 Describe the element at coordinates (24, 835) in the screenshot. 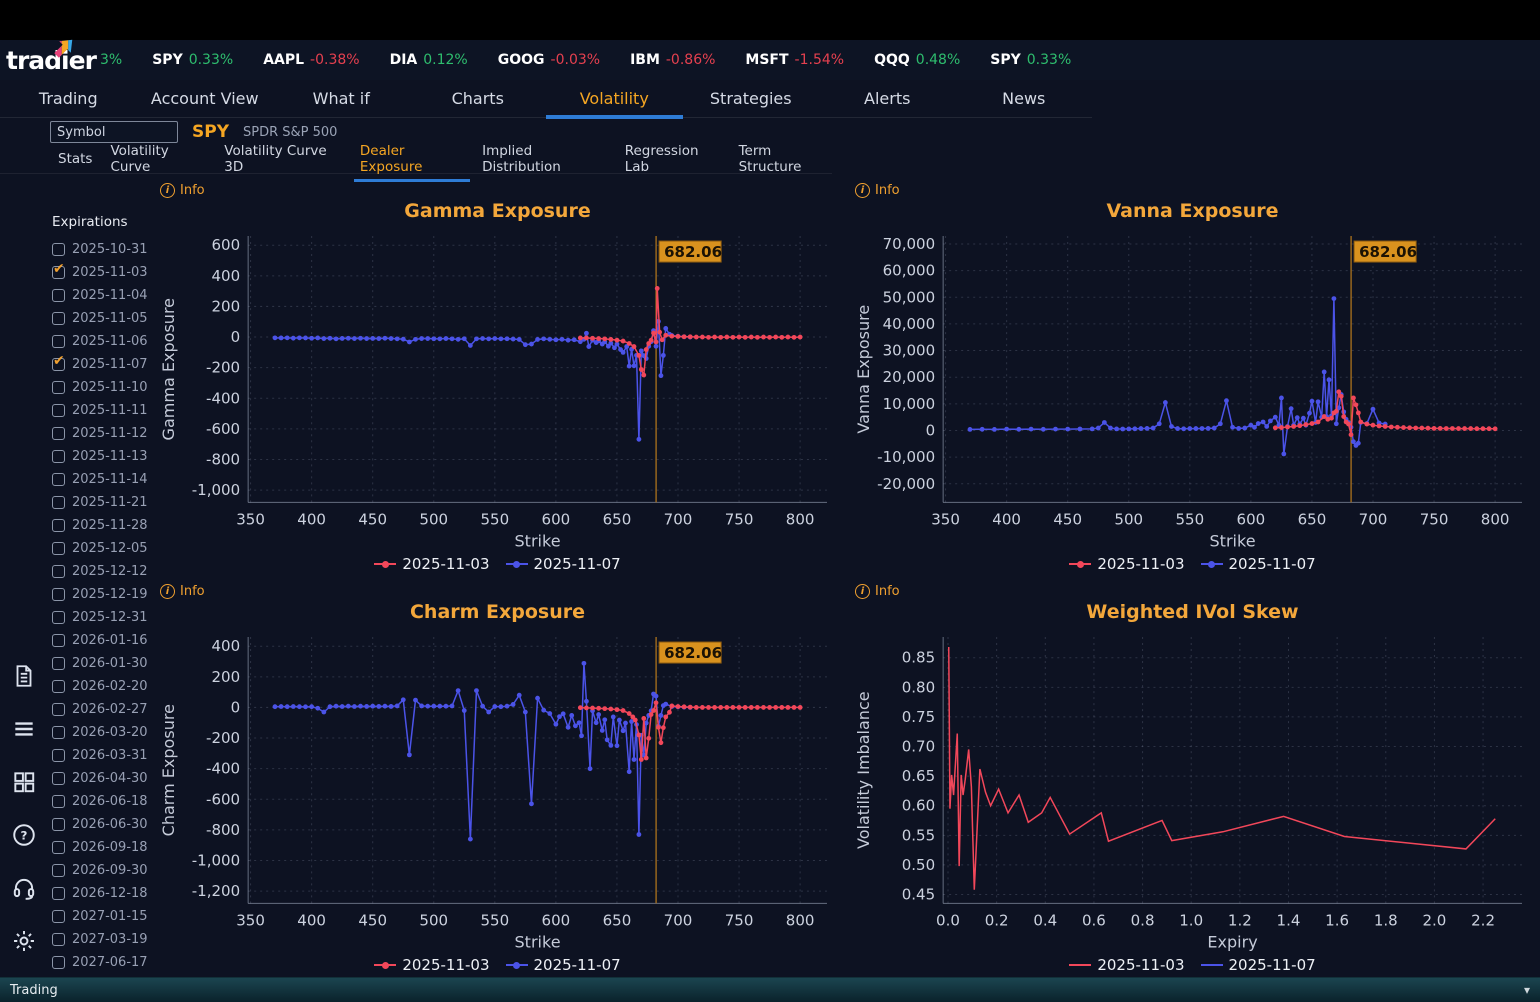

I see `help-icon: ?` at that location.